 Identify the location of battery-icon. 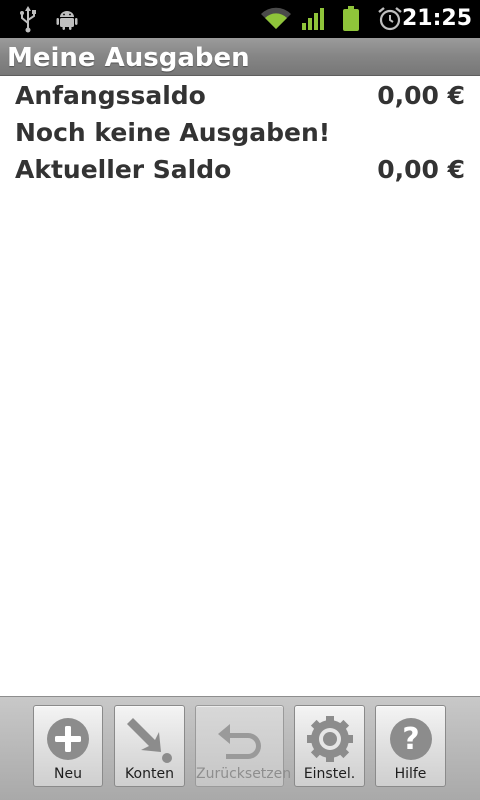
(351, 19).